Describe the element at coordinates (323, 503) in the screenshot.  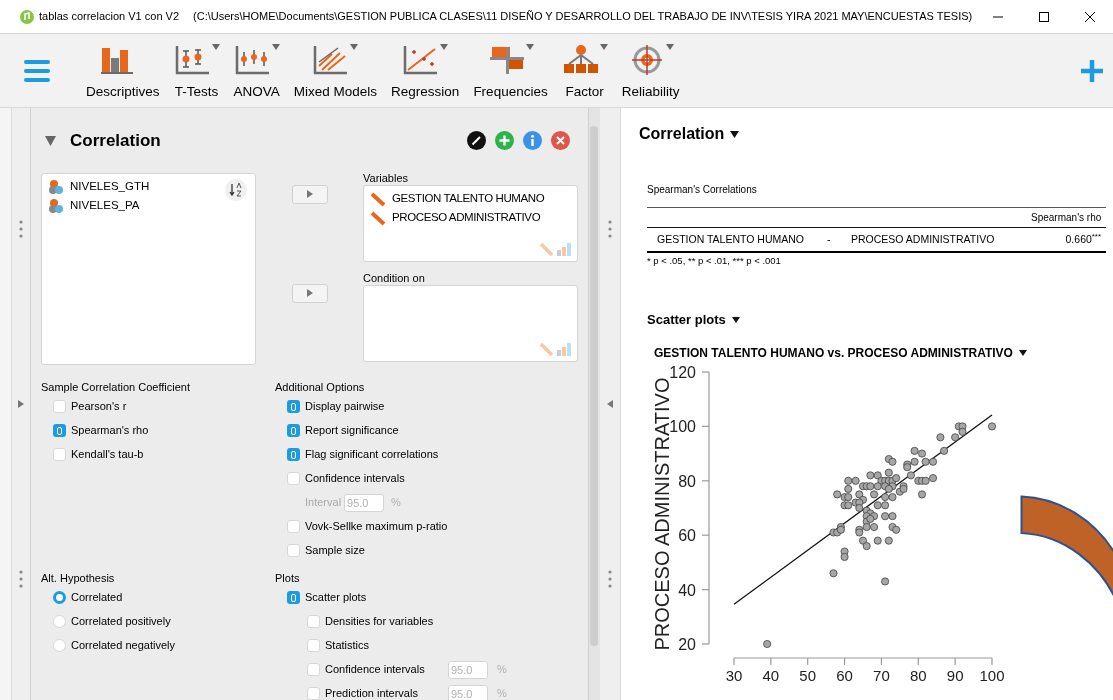
I see `field-label: Interval` at that location.